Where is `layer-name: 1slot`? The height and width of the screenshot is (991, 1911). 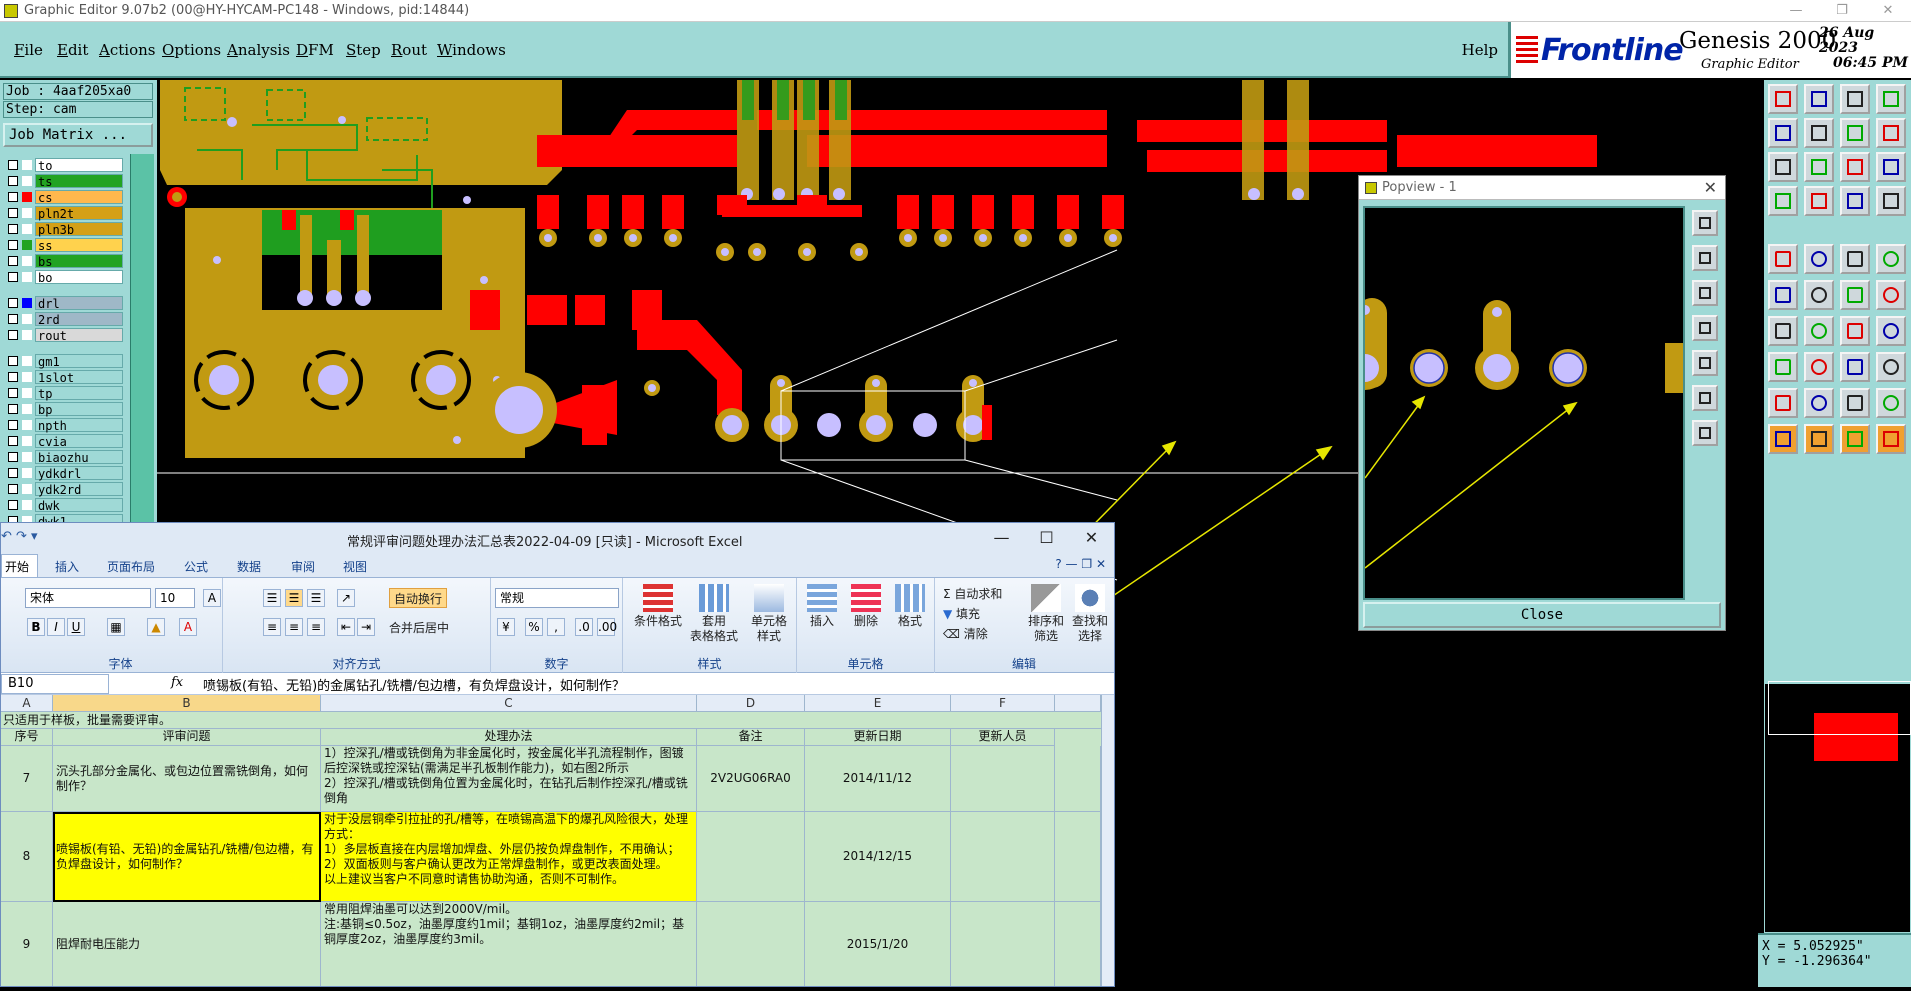 layer-name: 1slot is located at coordinates (79, 377).